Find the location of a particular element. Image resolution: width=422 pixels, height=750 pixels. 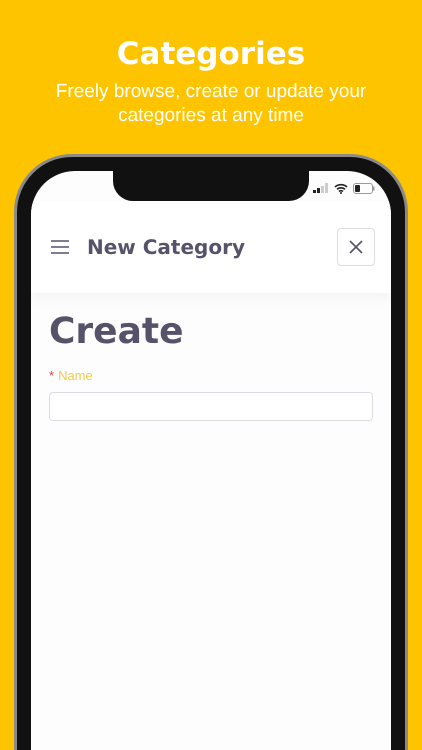

promo-title: Categories is located at coordinates (211, 54).